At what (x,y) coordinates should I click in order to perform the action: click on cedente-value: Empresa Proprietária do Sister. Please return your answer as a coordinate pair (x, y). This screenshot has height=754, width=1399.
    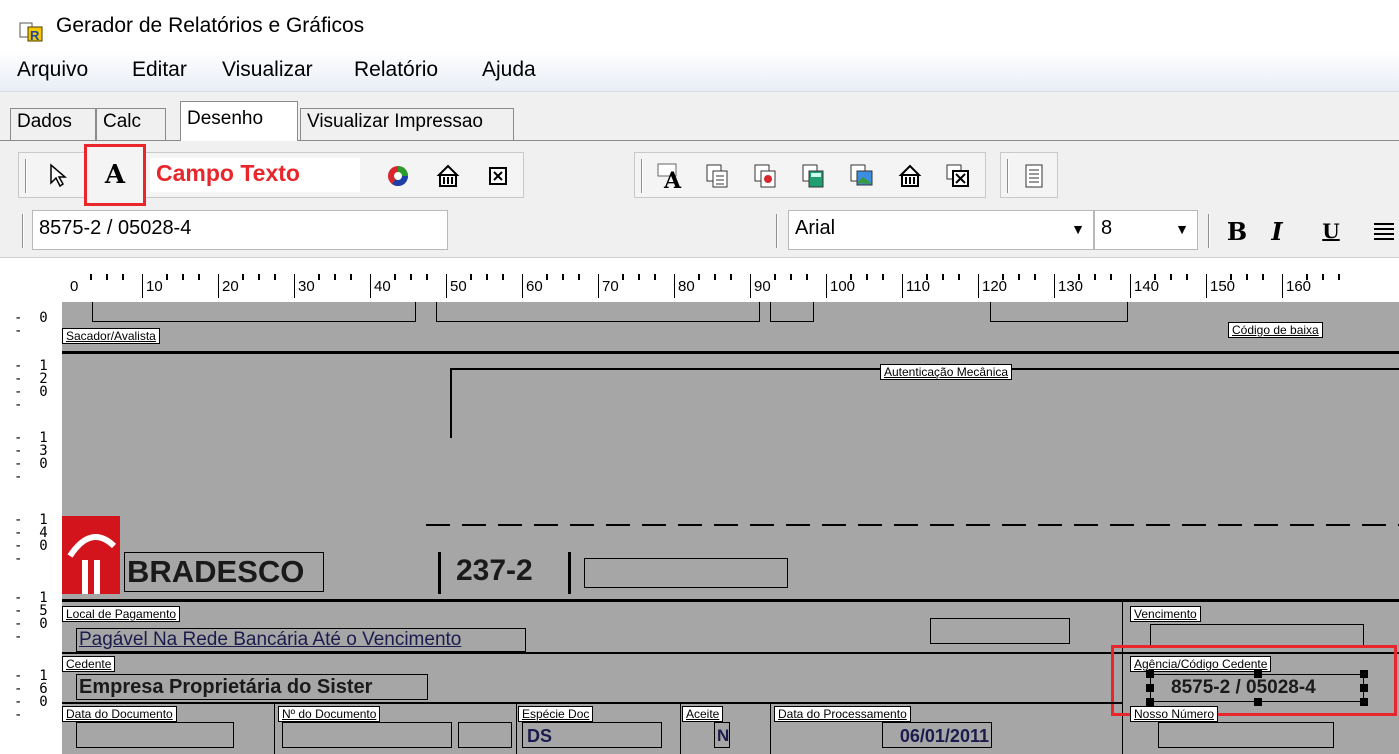
    Looking at the image, I should click on (252, 687).